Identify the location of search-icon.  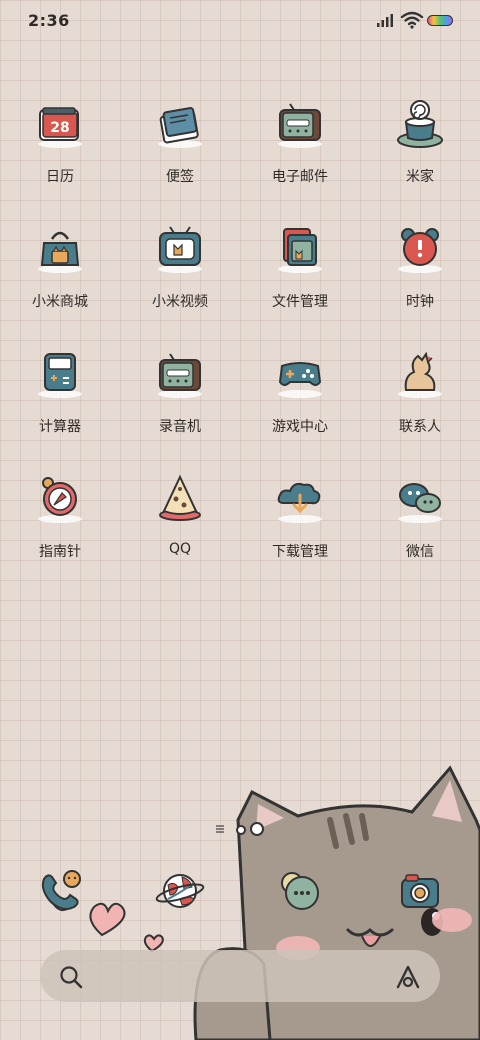
(71, 977).